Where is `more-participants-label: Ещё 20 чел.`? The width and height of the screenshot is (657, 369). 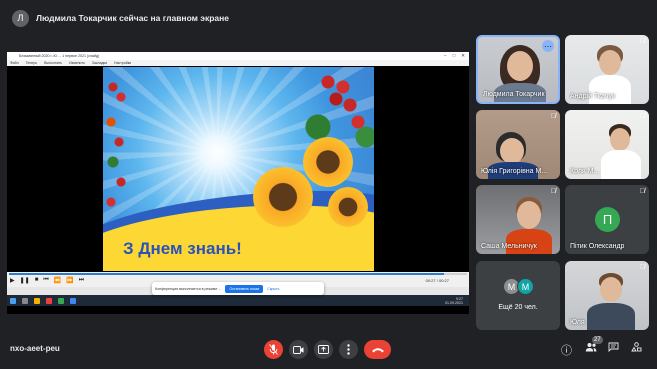 more-participants-label: Ещё 20 чел. is located at coordinates (518, 307).